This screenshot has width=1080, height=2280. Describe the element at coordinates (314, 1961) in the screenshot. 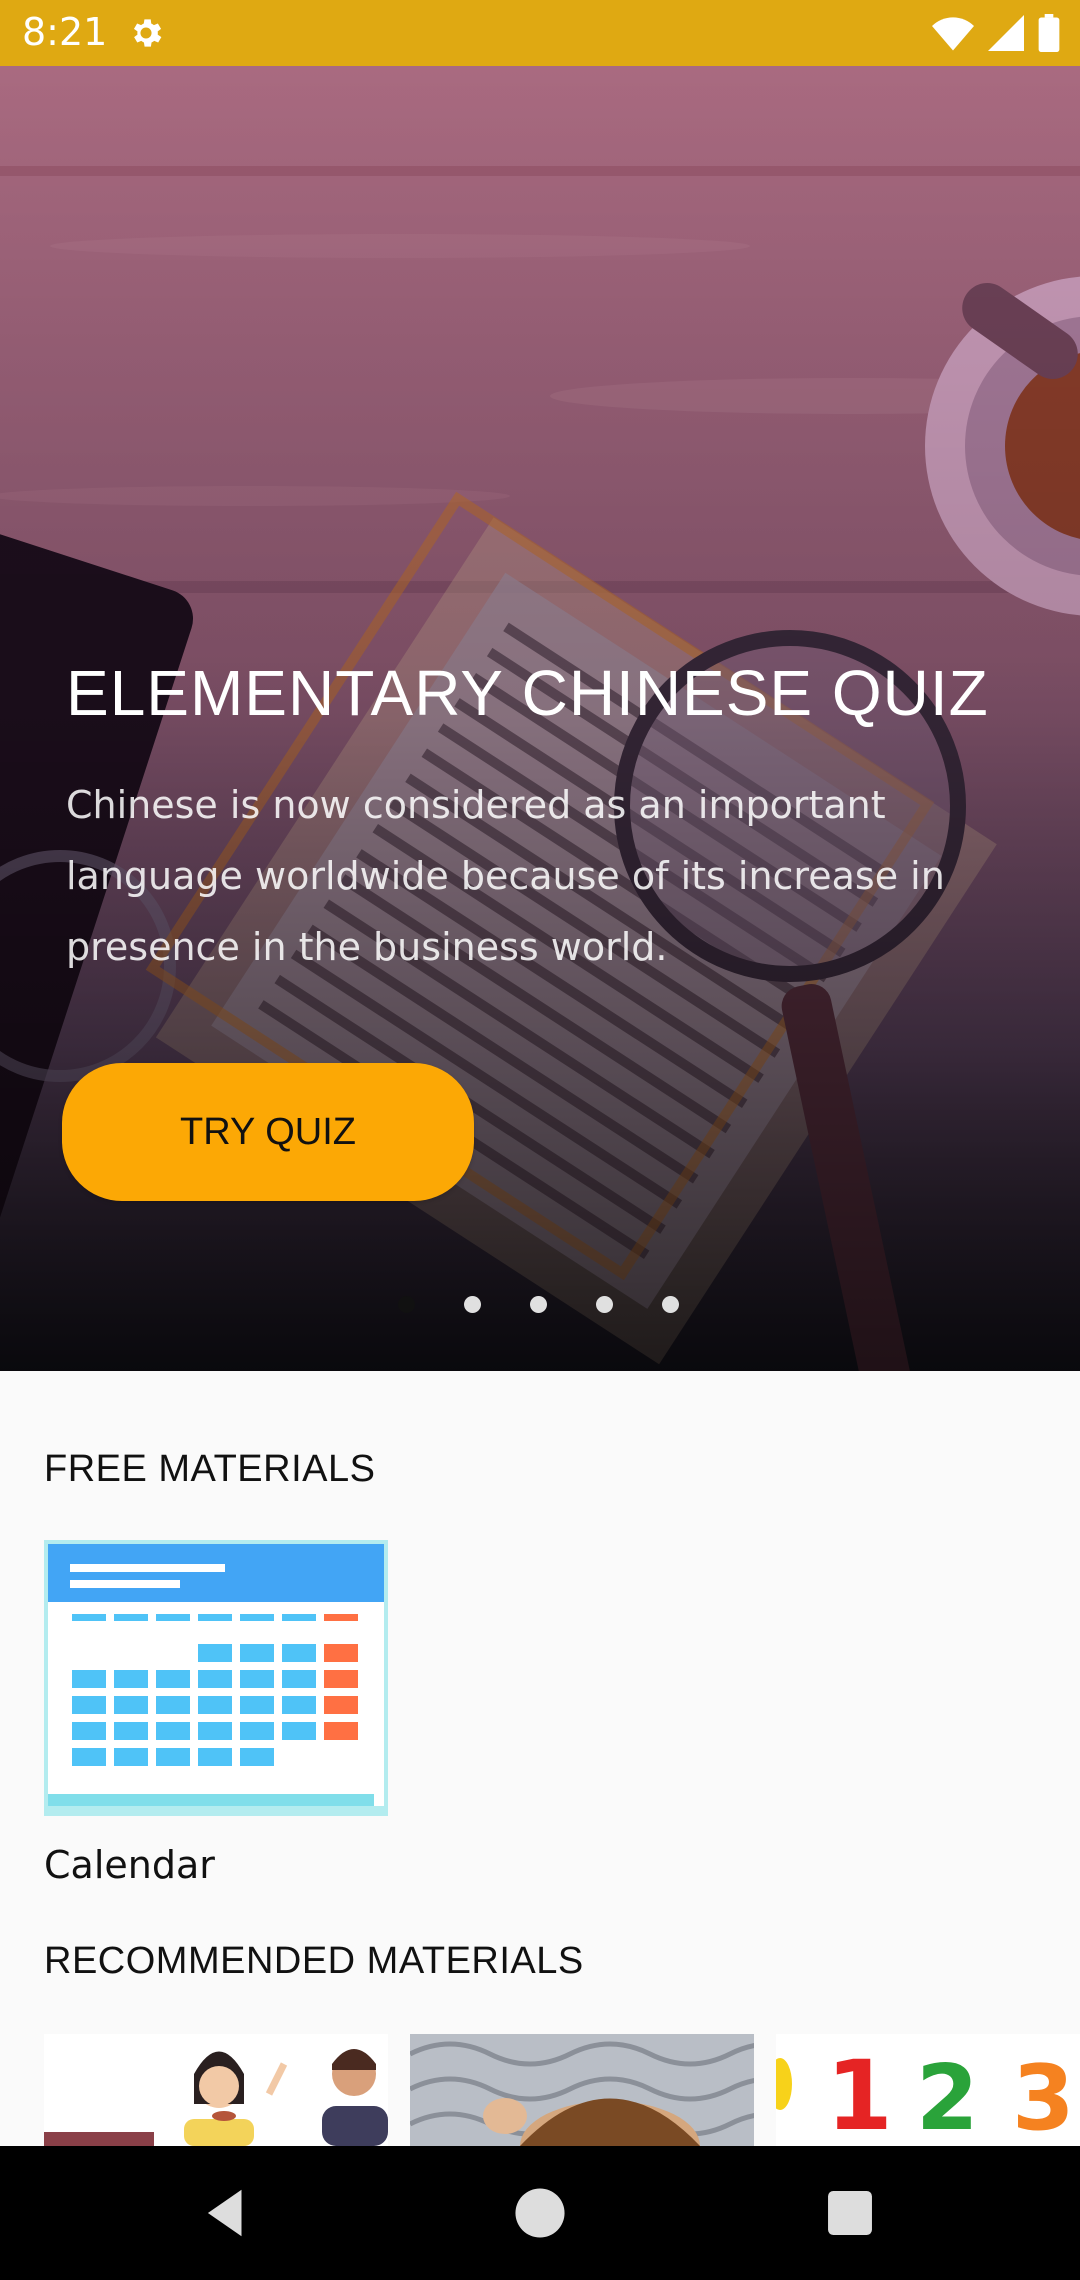

I see `recommended-materials-title: RECOMMENDED MATERIALS` at that location.